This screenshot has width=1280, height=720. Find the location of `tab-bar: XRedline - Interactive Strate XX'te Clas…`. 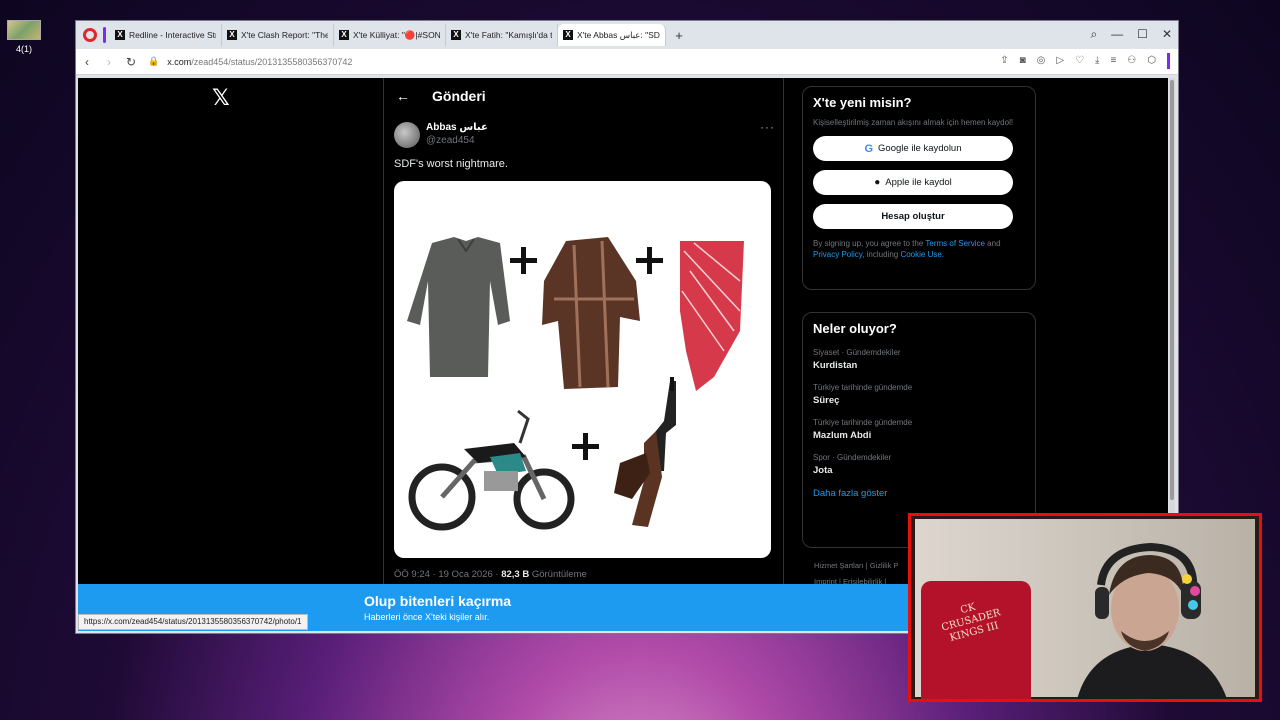

tab-bar: XRedline - Interactive Strate XX'te Clas… is located at coordinates (627, 35).